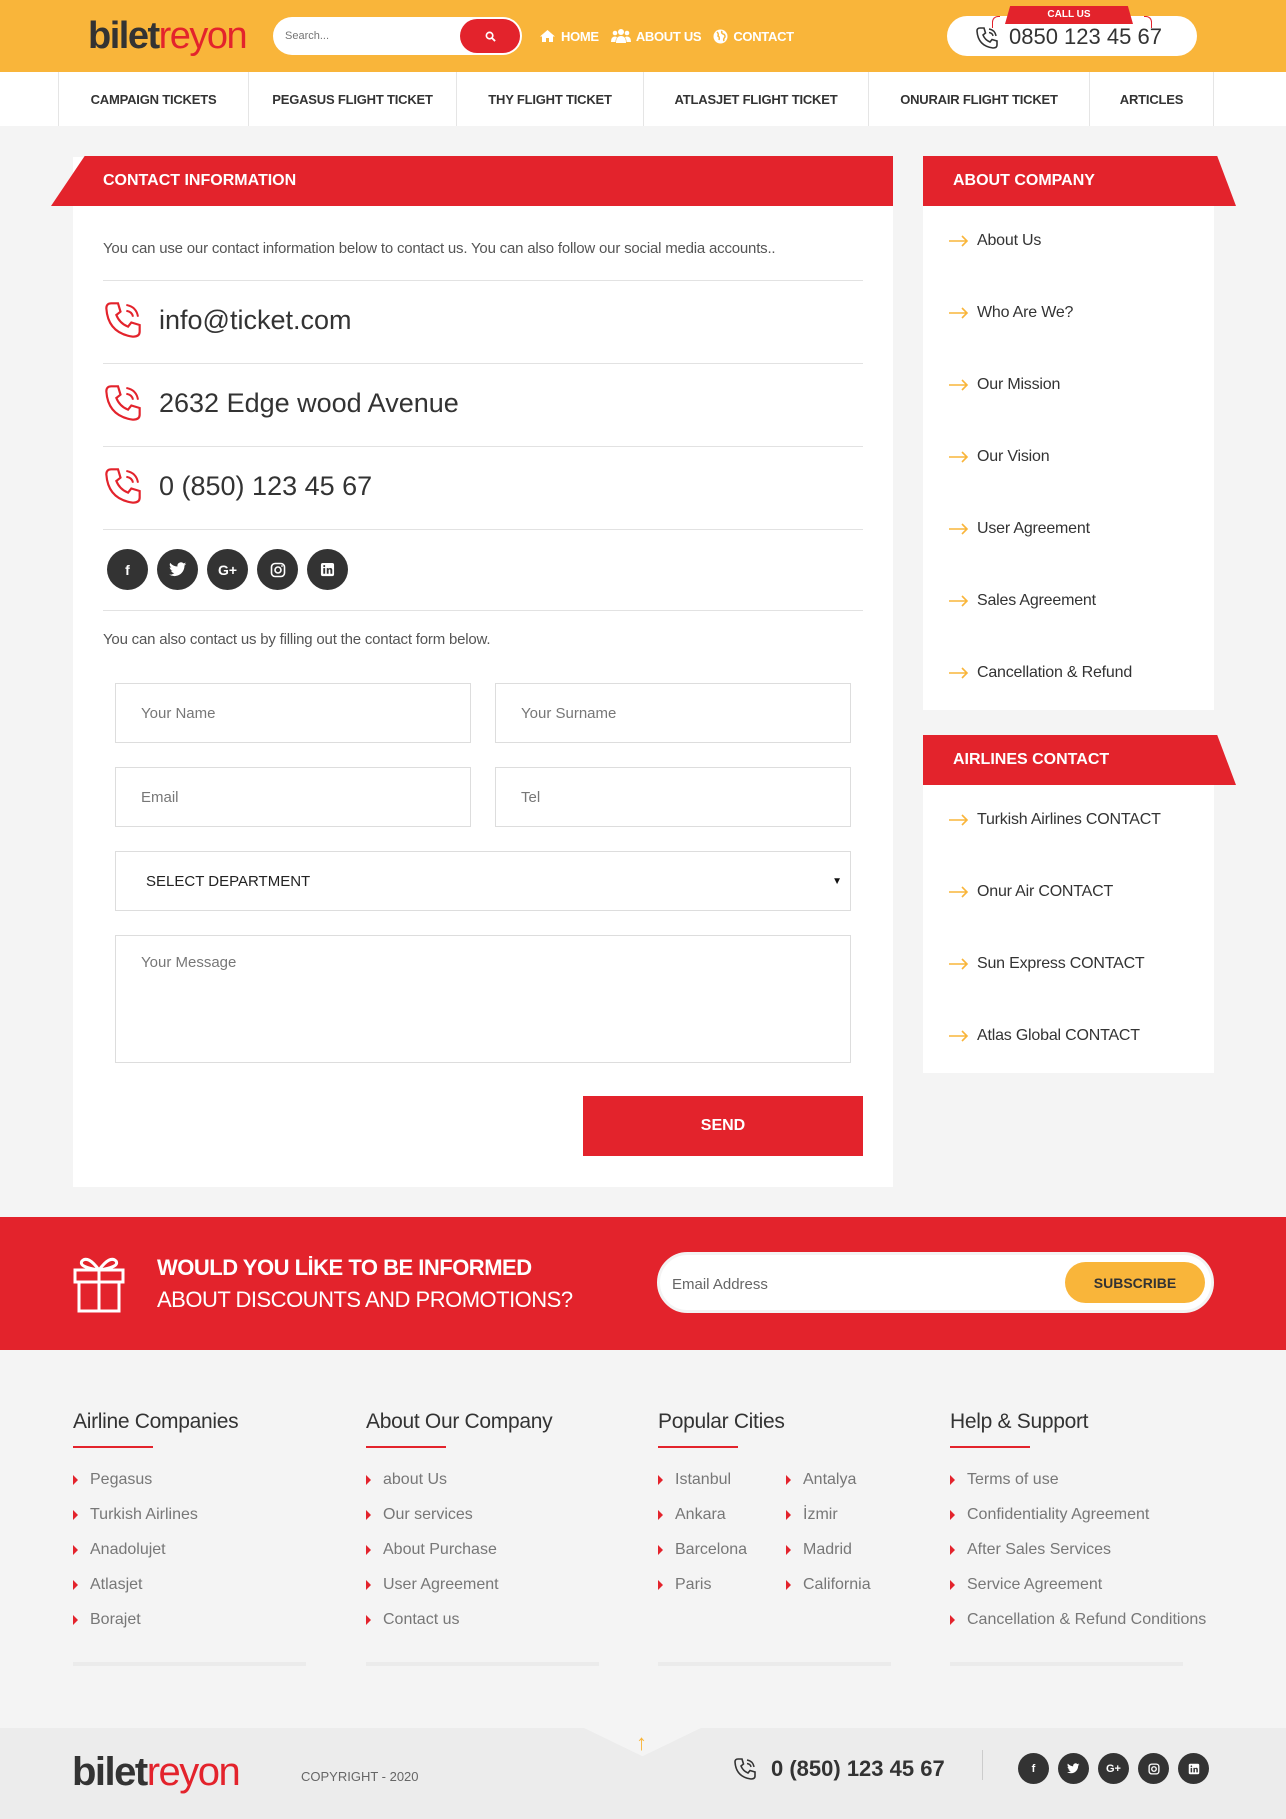  Describe the element at coordinates (1044, 1036) in the screenshot. I see `sidebar-item-atlas-global-contact: Atlas Global CONTACT` at that location.